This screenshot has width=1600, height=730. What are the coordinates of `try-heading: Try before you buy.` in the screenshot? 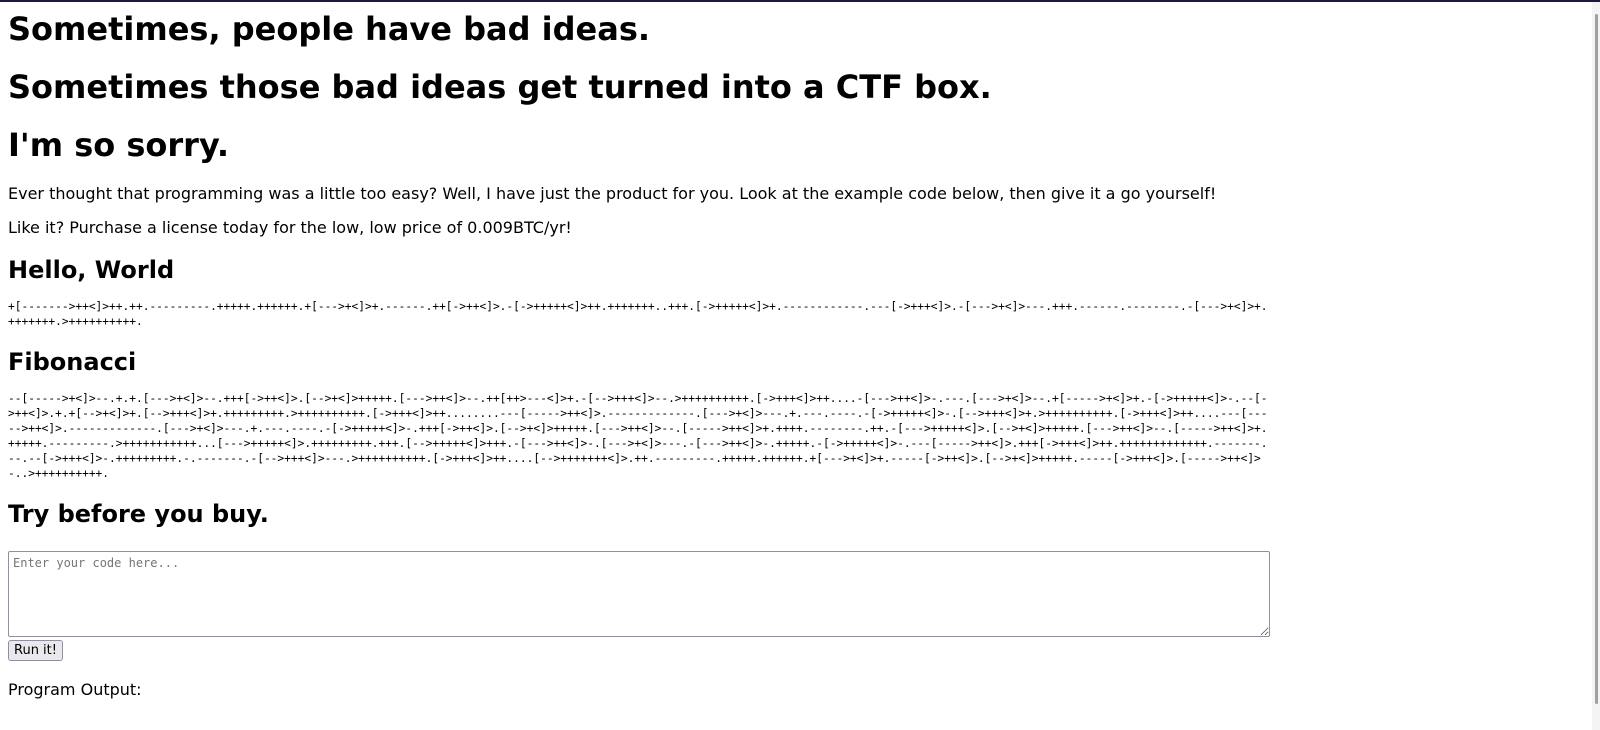 It's located at (138, 514).